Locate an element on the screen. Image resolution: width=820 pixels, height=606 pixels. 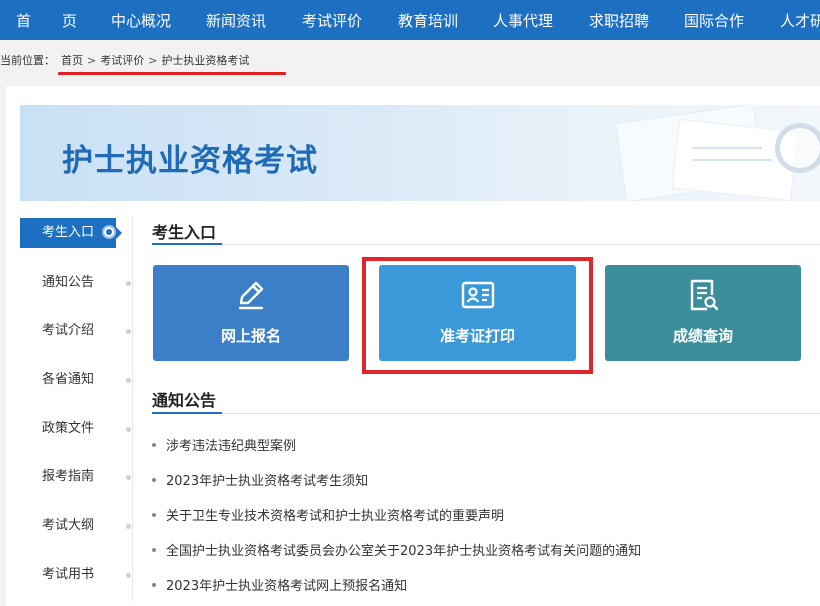
active-arrow-icon is located at coordinates (119, 233).